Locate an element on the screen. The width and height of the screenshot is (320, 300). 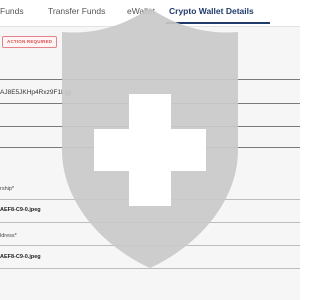
uploaded-file-address: AEF8-C9-0.jpeg is located at coordinates (20, 257).